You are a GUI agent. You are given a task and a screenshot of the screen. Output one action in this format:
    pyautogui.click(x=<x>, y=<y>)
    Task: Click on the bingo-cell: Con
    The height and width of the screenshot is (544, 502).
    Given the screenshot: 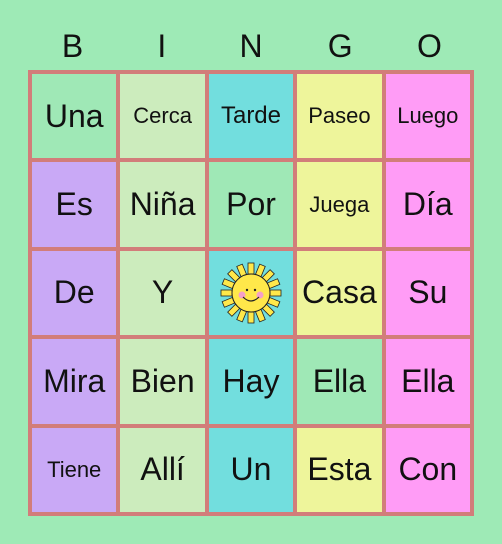 What is the action you would take?
    pyautogui.click(x=427, y=469)
    